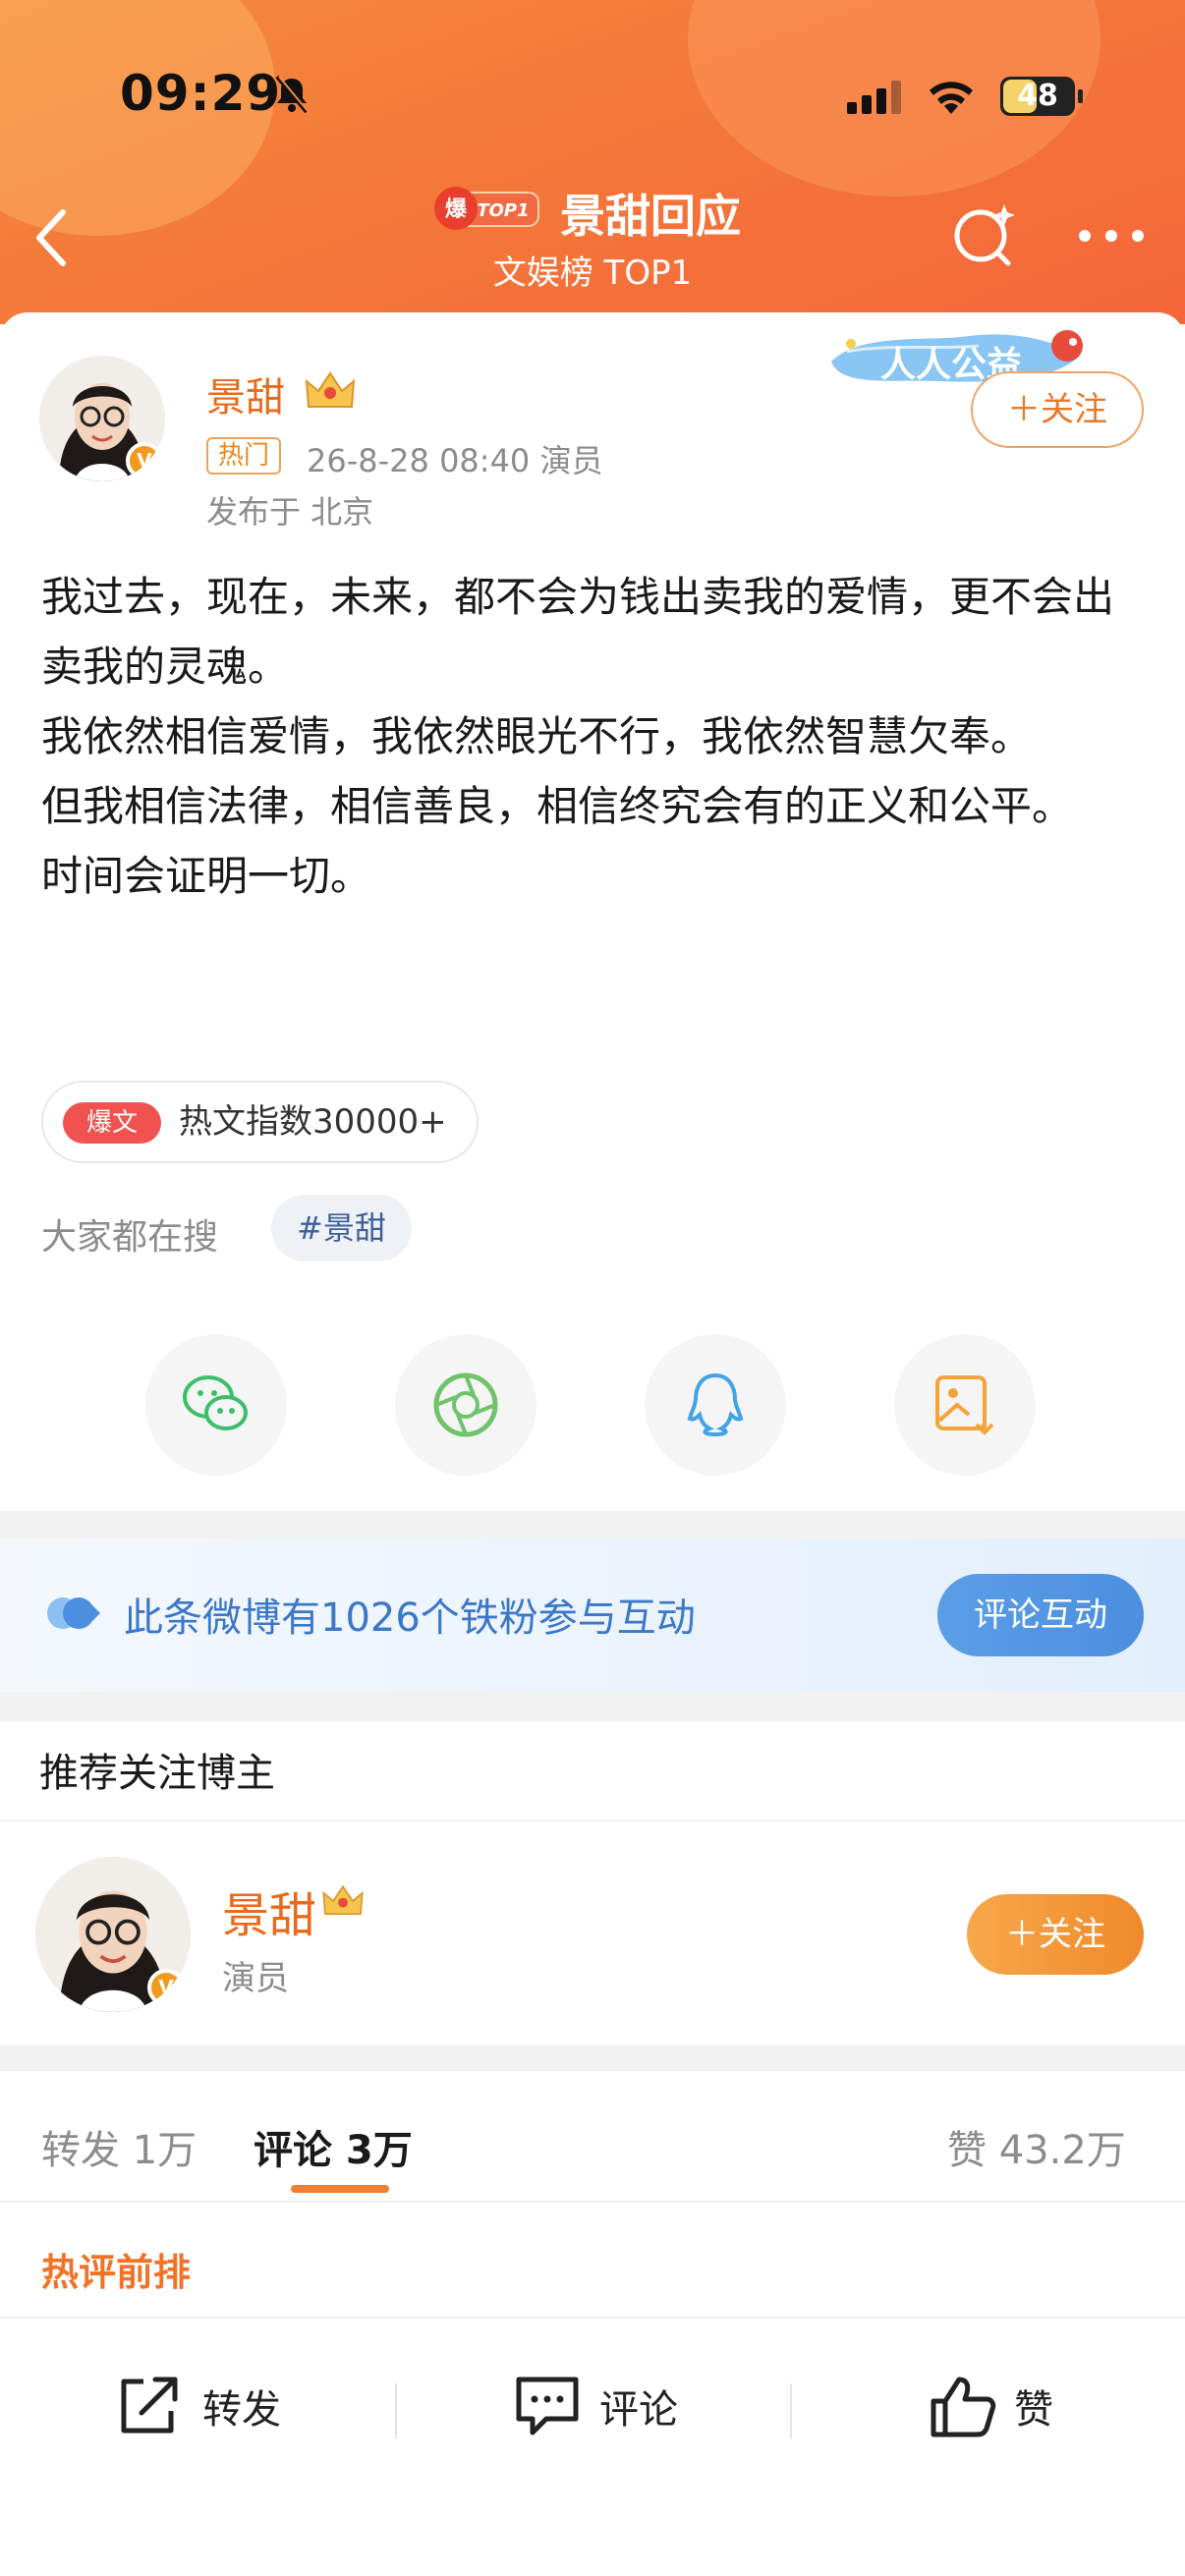 The width and height of the screenshot is (1185, 2576). What do you see at coordinates (150, 2405) in the screenshot?
I see `repost-icon` at bounding box center [150, 2405].